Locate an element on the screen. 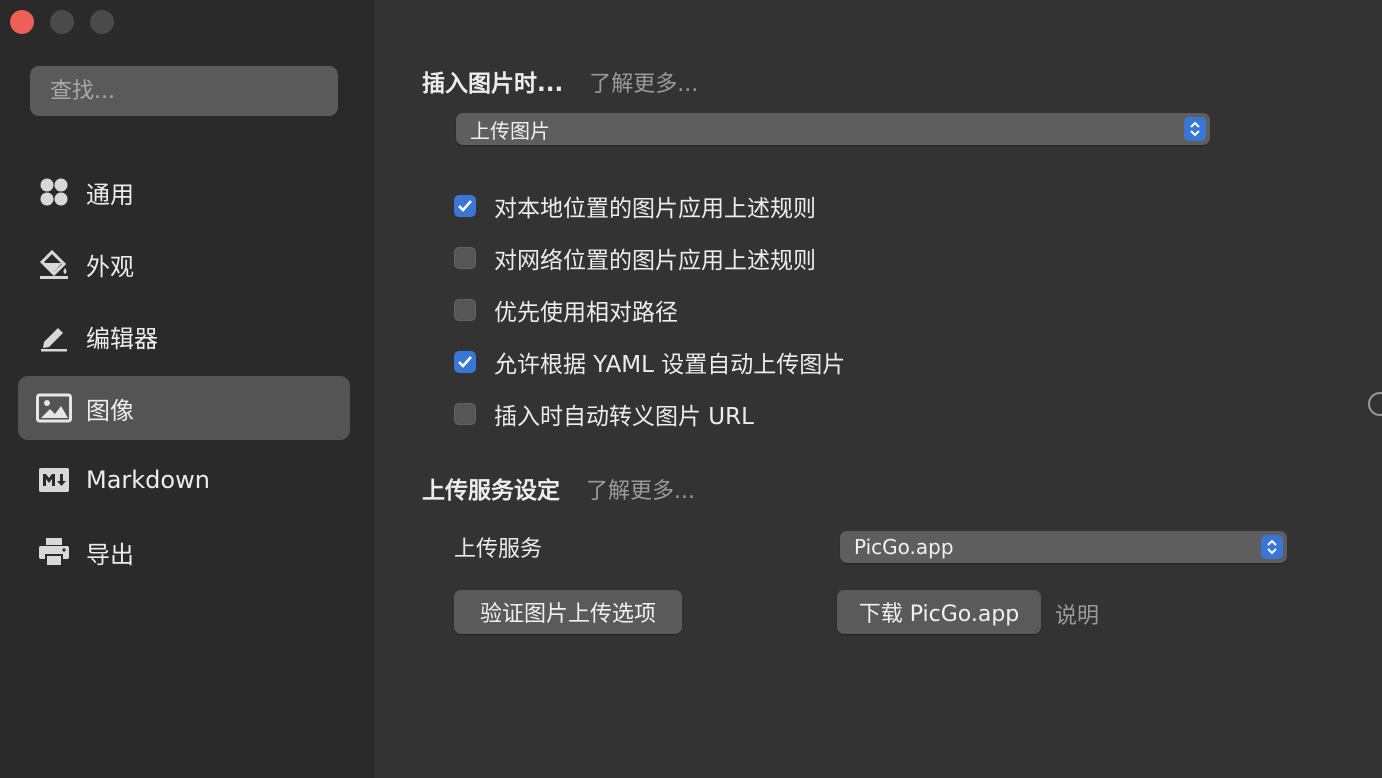  sidebar-item-label: 通用 is located at coordinates (110, 194).